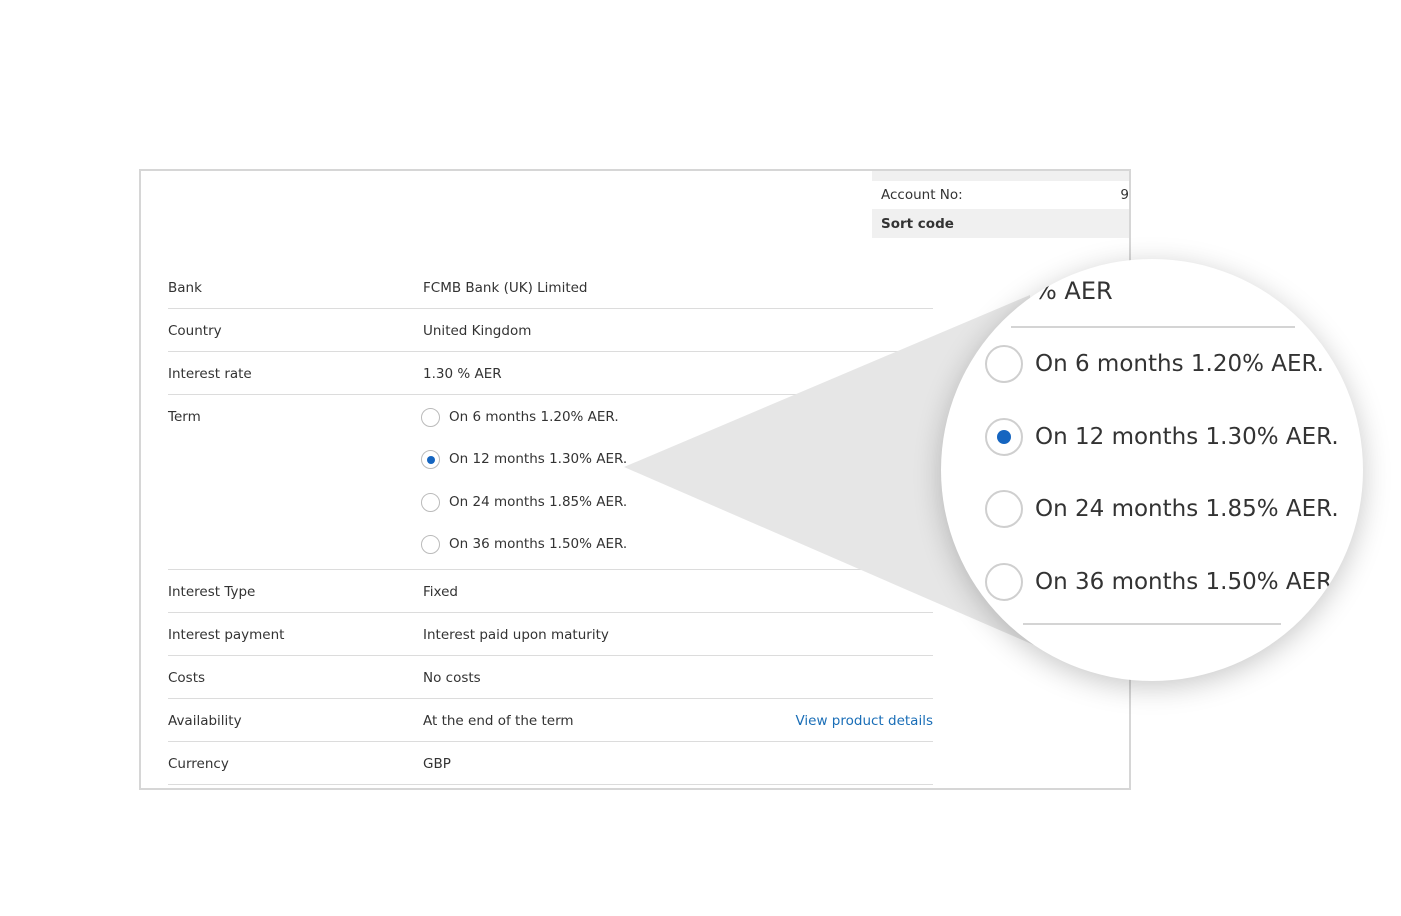 The width and height of the screenshot is (1401, 916). Describe the element at coordinates (1179, 364) in the screenshot. I see `zoom-term-option-label: On 6 months 1.20% AER.` at that location.